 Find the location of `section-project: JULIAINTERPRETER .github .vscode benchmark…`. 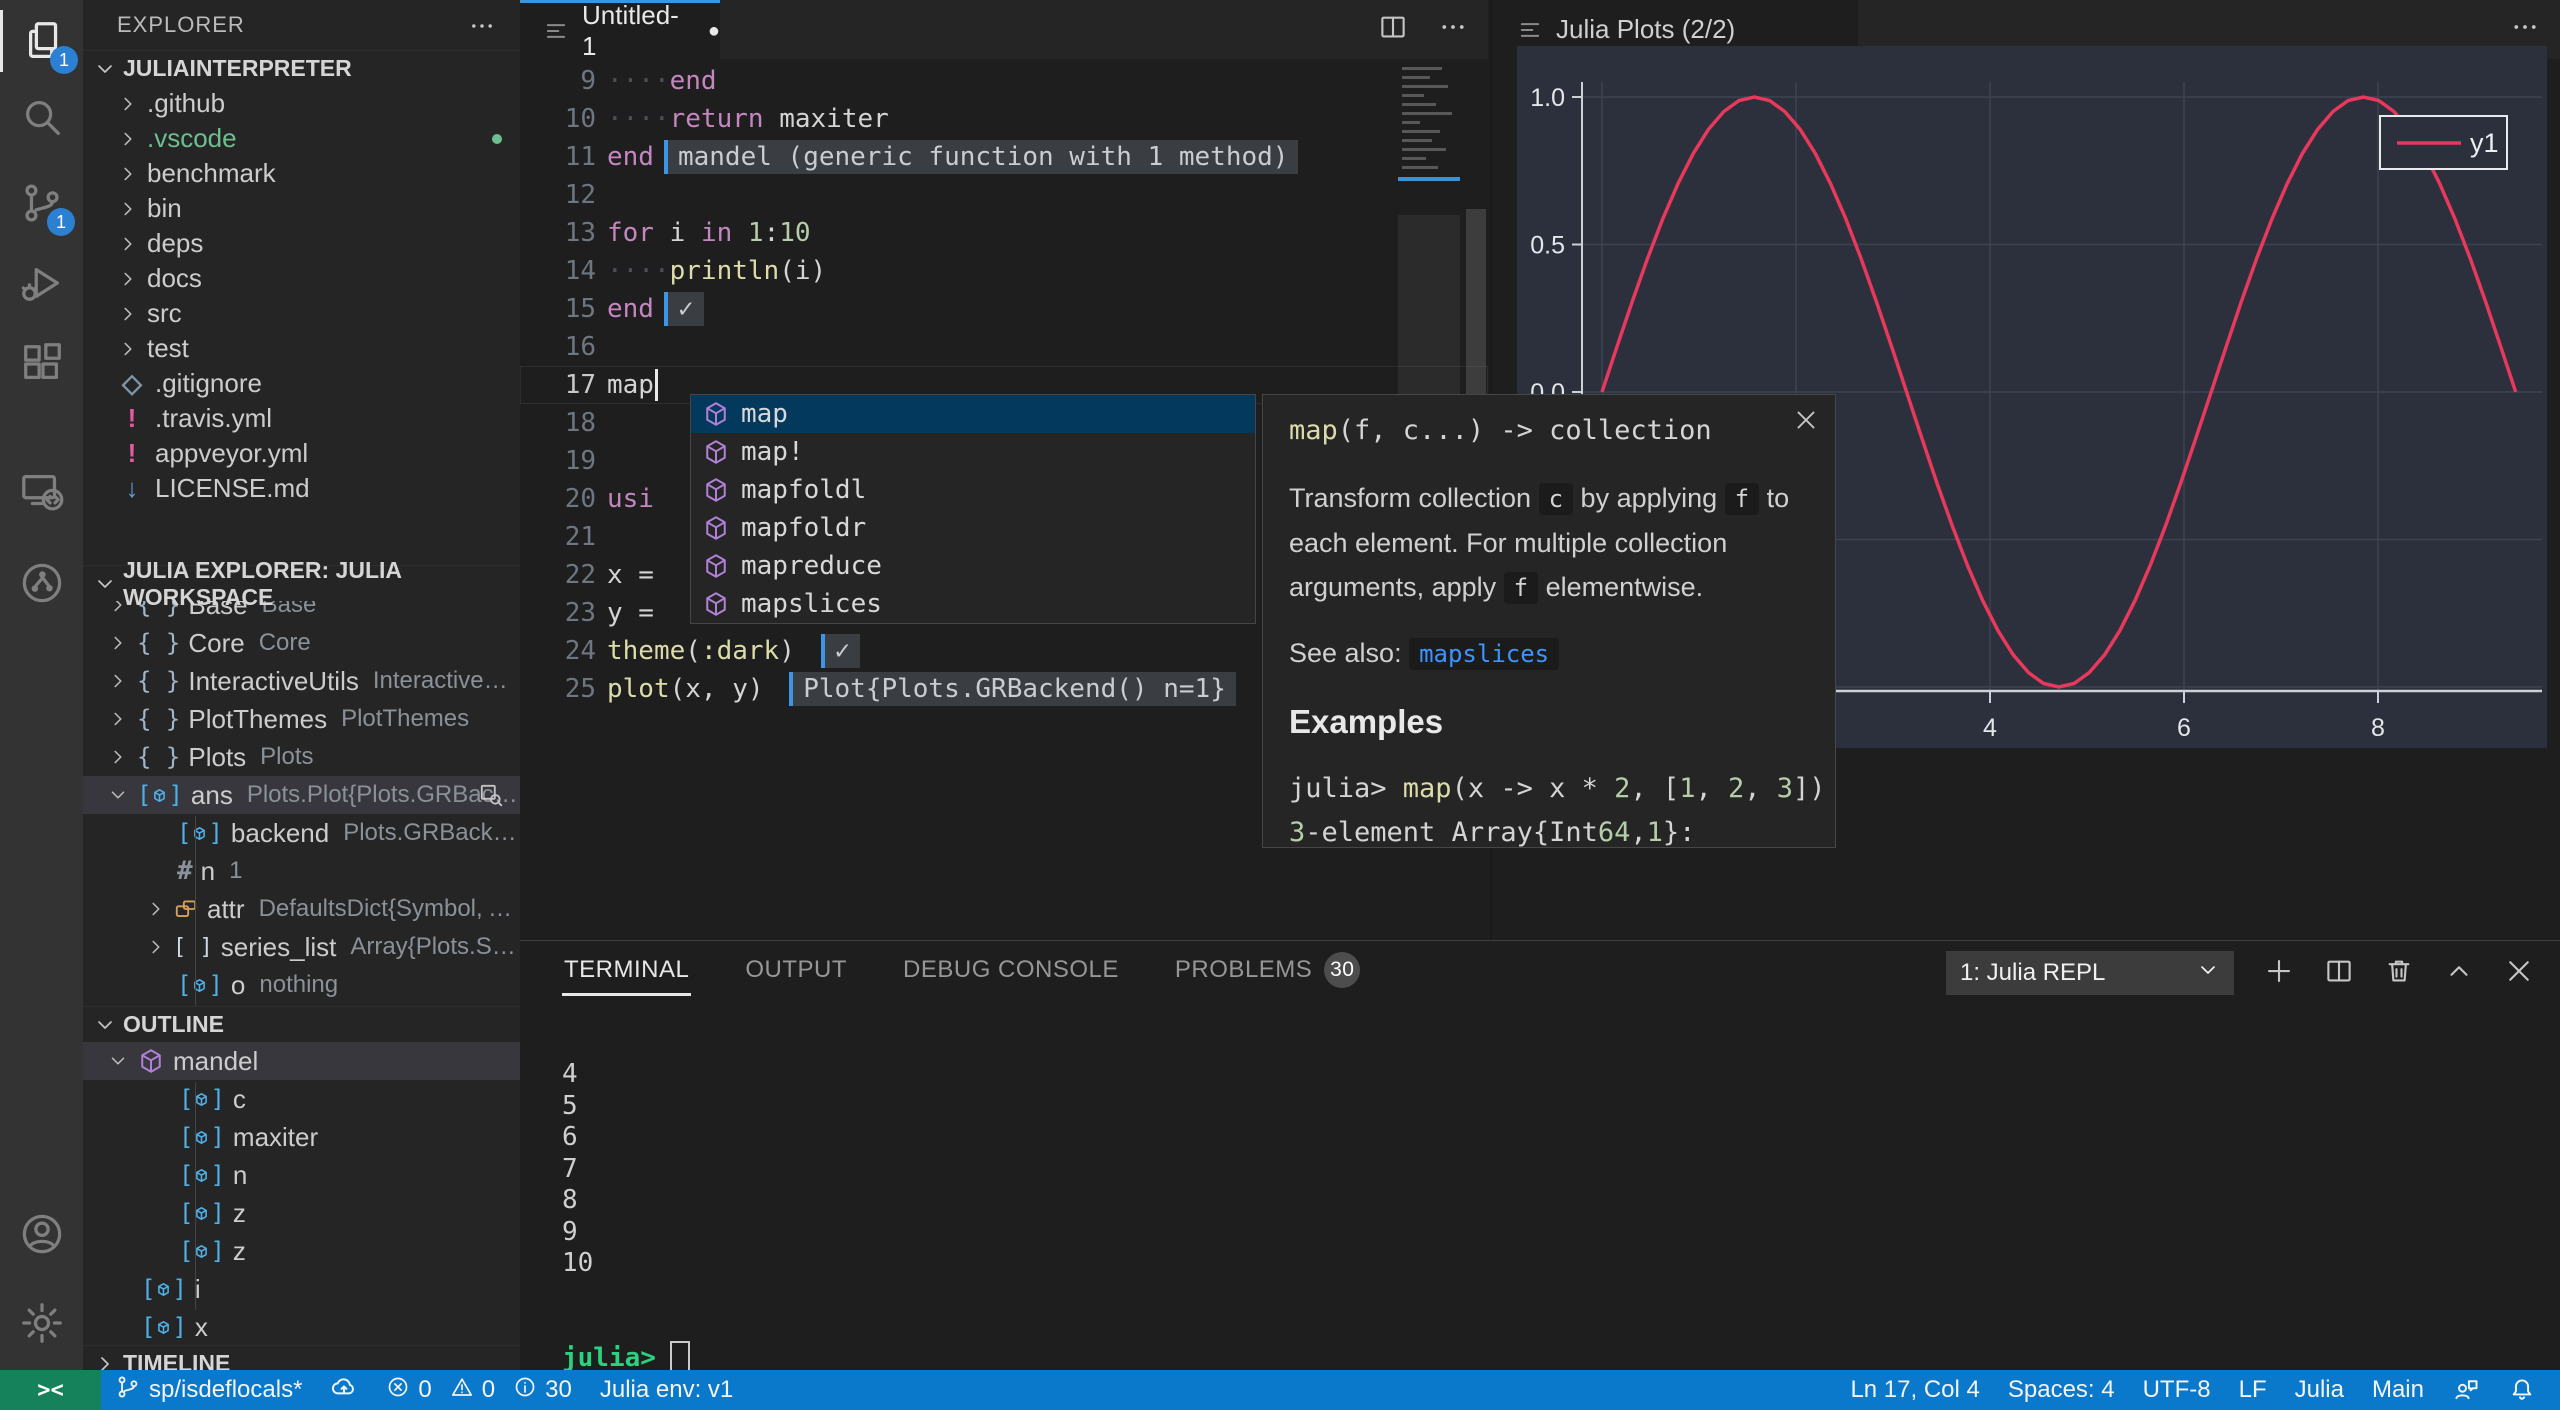

section-project: JULIAINTERPRETER .github .vscode benchmark… is located at coordinates (301, 278).